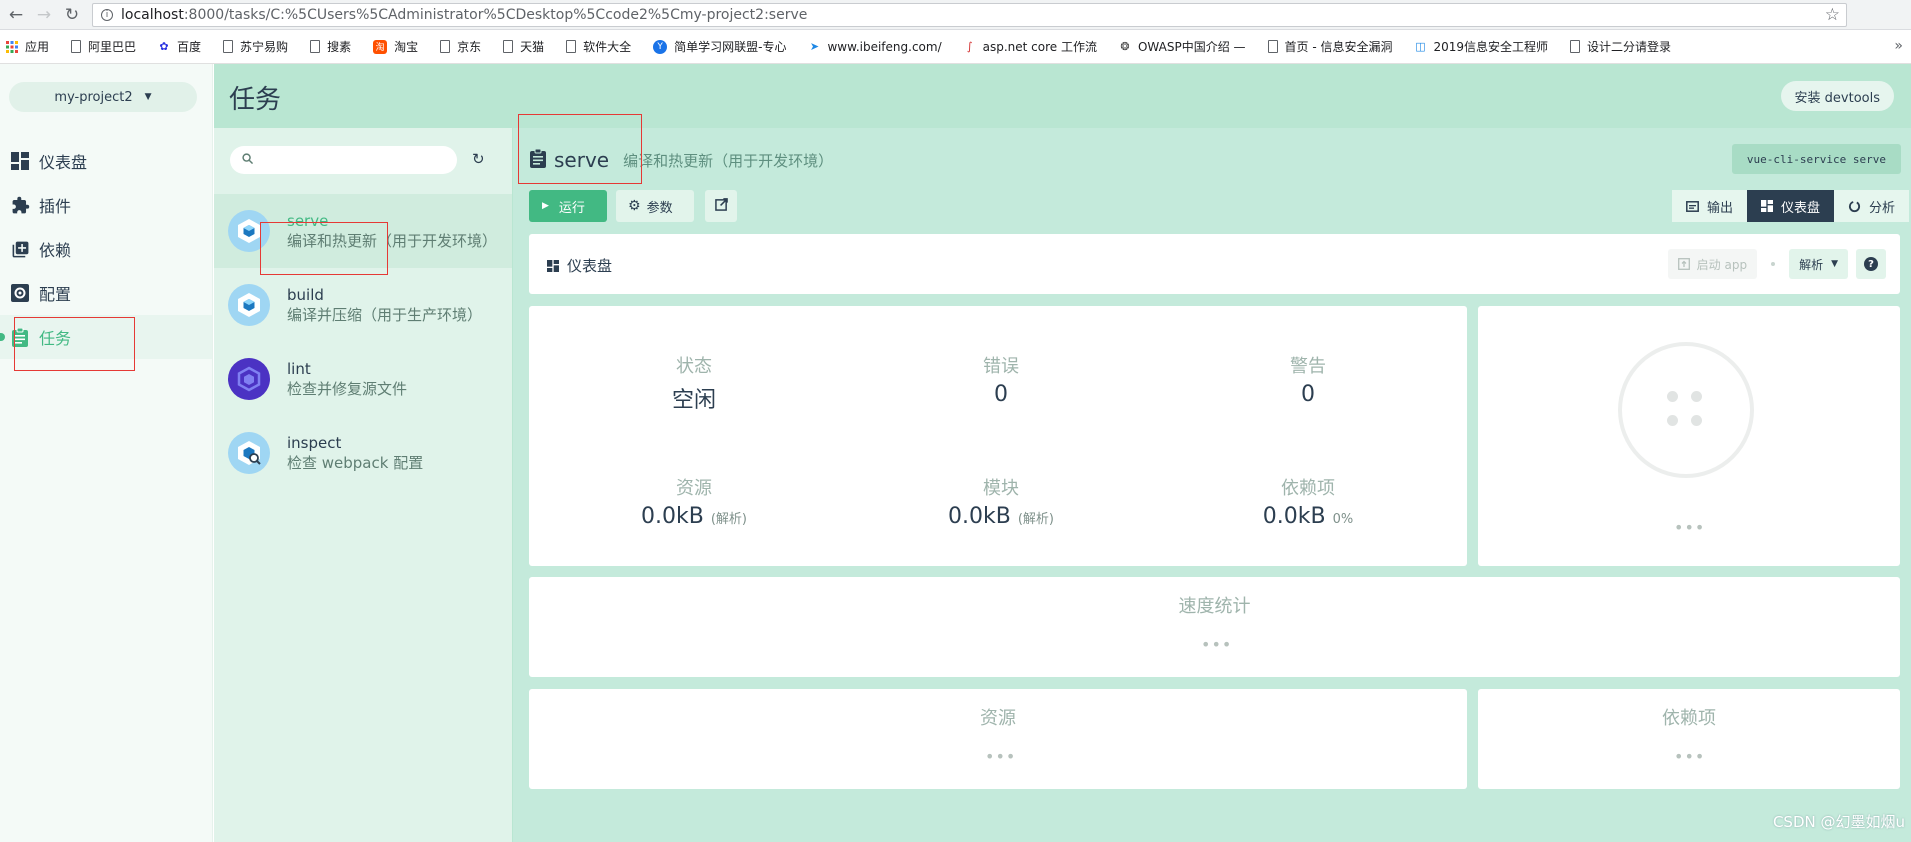  I want to click on analyze-mode-value: 解析, so click(1811, 264).